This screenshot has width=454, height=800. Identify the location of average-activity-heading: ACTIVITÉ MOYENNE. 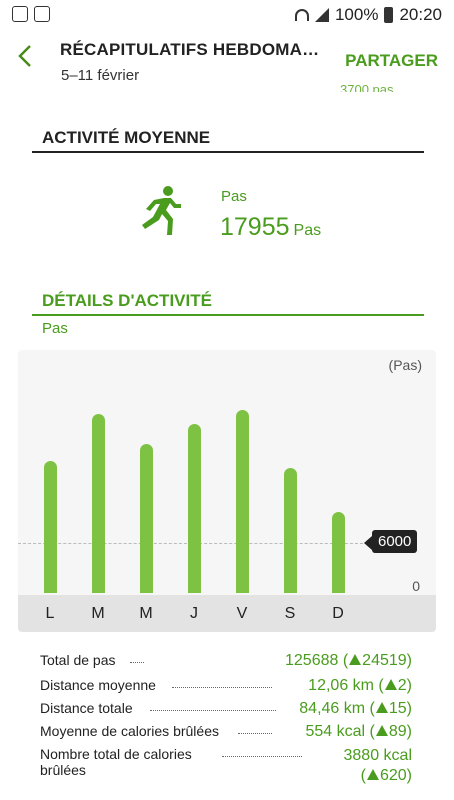
(126, 137).